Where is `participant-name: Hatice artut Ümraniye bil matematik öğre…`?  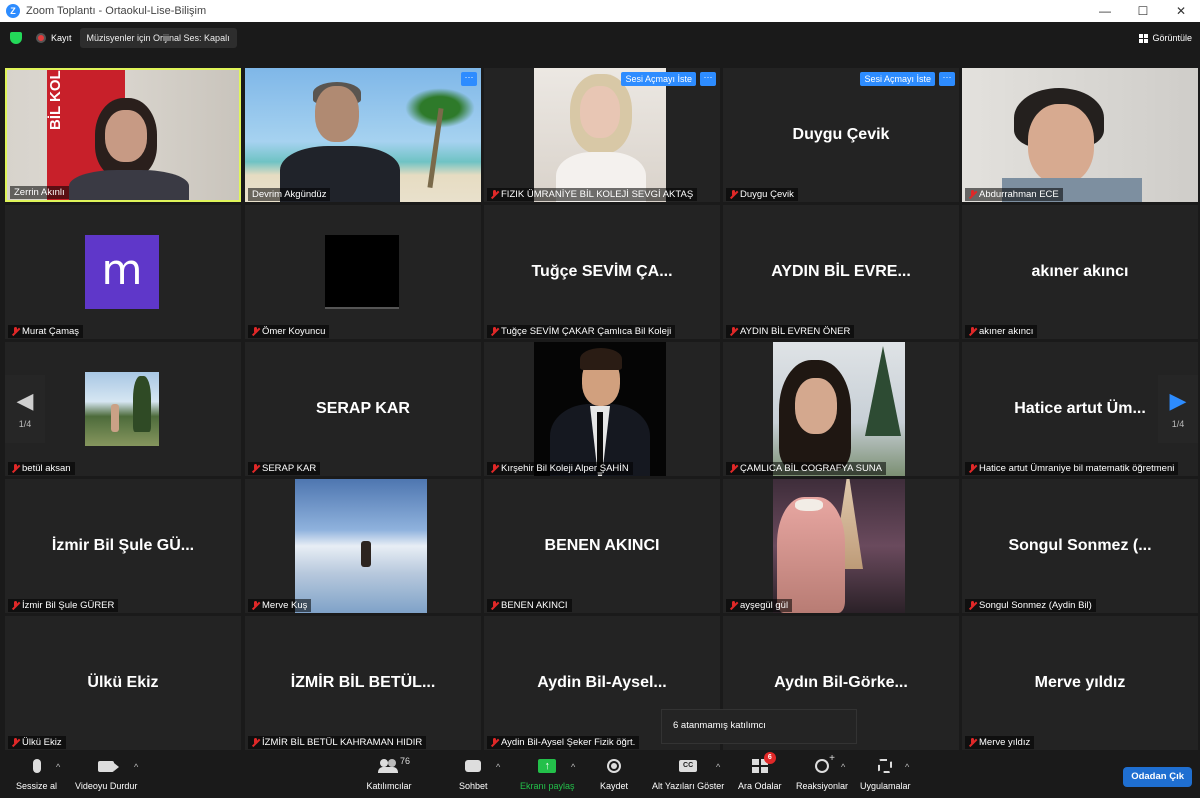
participant-name: Hatice artut Ümraniye bil matematik öğre… is located at coordinates (1072, 468).